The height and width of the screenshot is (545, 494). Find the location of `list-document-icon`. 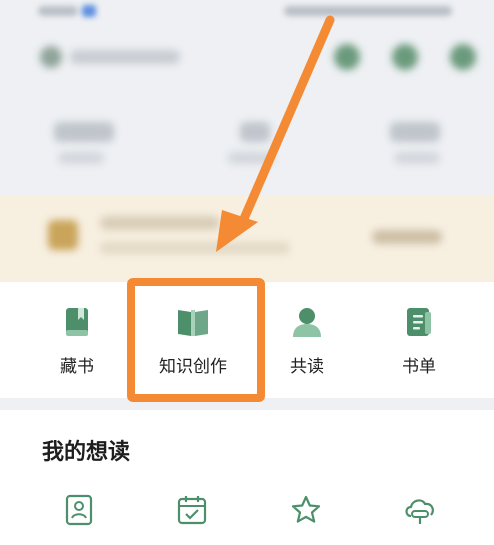

list-document-icon is located at coordinates (419, 322).